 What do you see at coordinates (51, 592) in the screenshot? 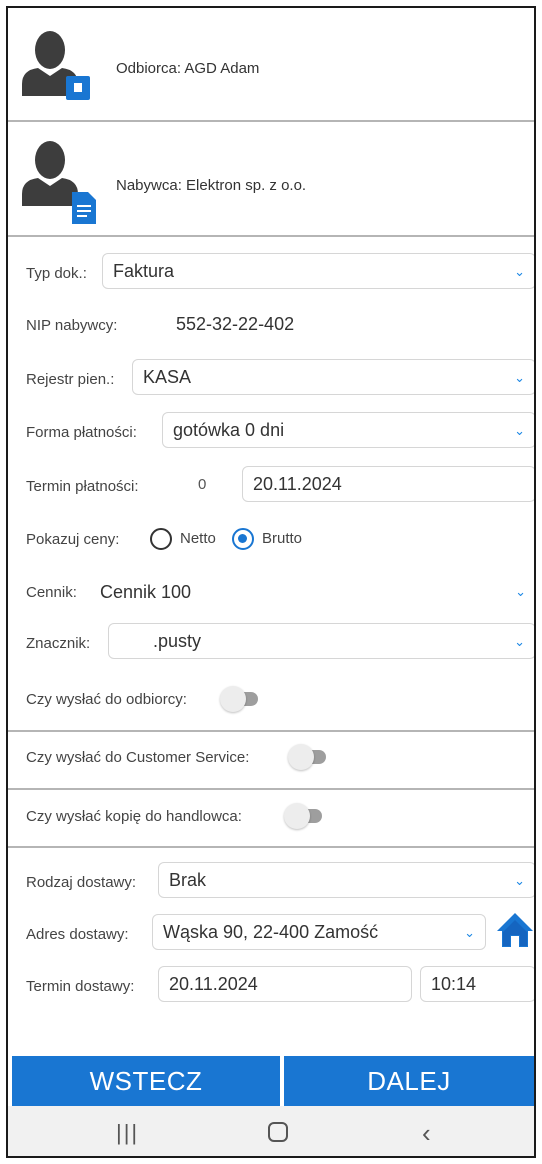
I see `price-list-label: Cennik:` at bounding box center [51, 592].